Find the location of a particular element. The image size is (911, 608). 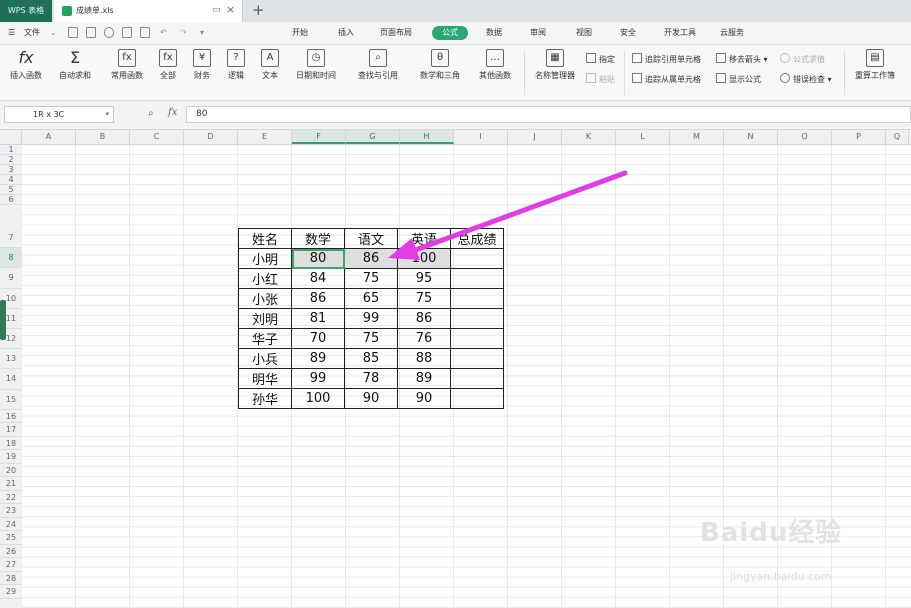

arrow-head is located at coordinates (404, 249).